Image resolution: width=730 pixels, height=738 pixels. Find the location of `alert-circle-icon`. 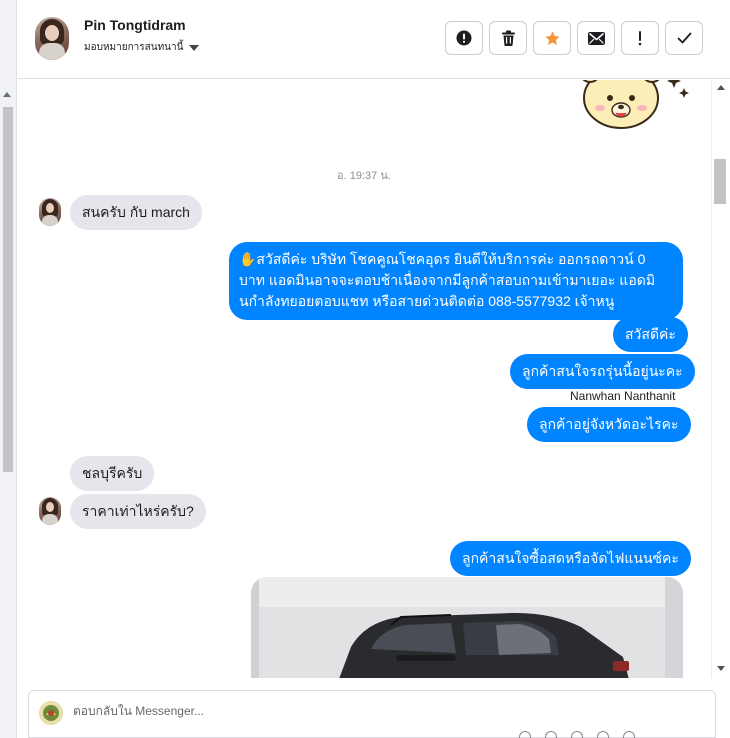

alert-circle-icon is located at coordinates (464, 38).